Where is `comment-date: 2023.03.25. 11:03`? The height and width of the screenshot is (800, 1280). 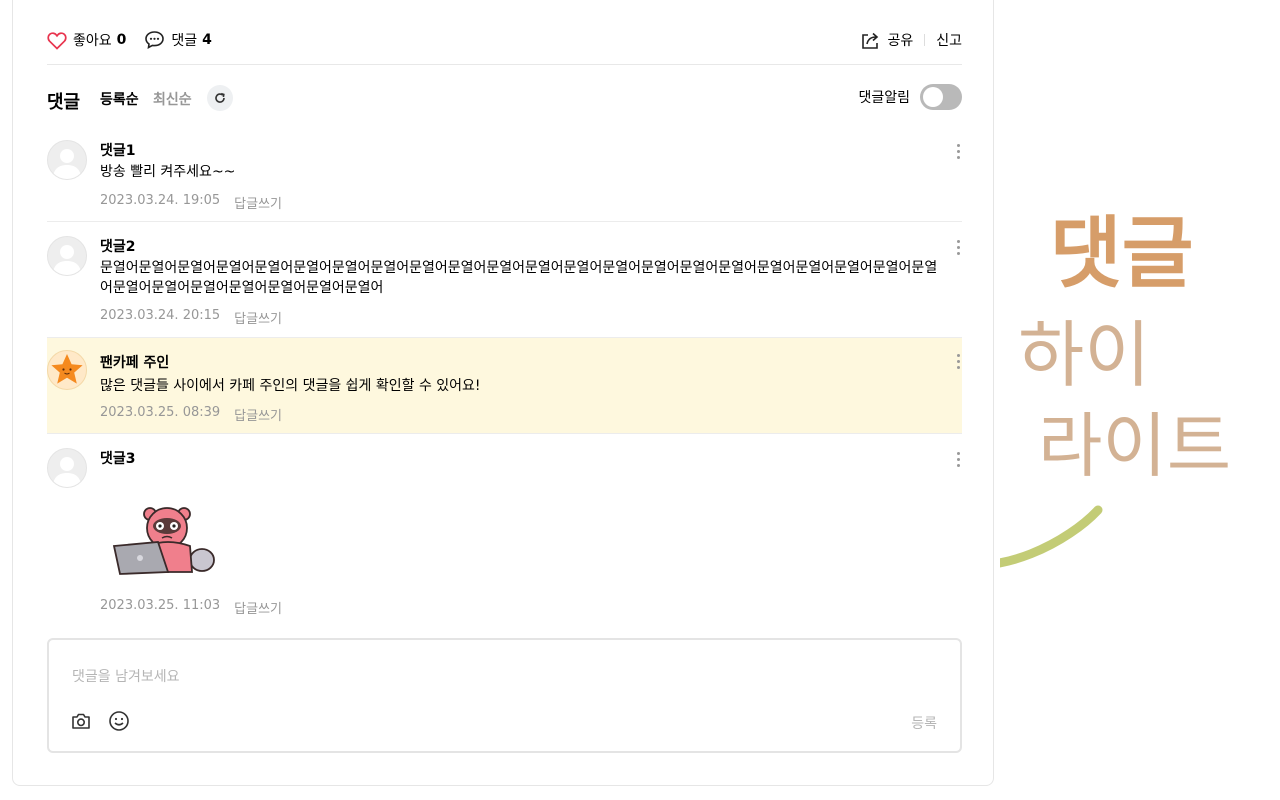
comment-date: 2023.03.25. 11:03 is located at coordinates (160, 605).